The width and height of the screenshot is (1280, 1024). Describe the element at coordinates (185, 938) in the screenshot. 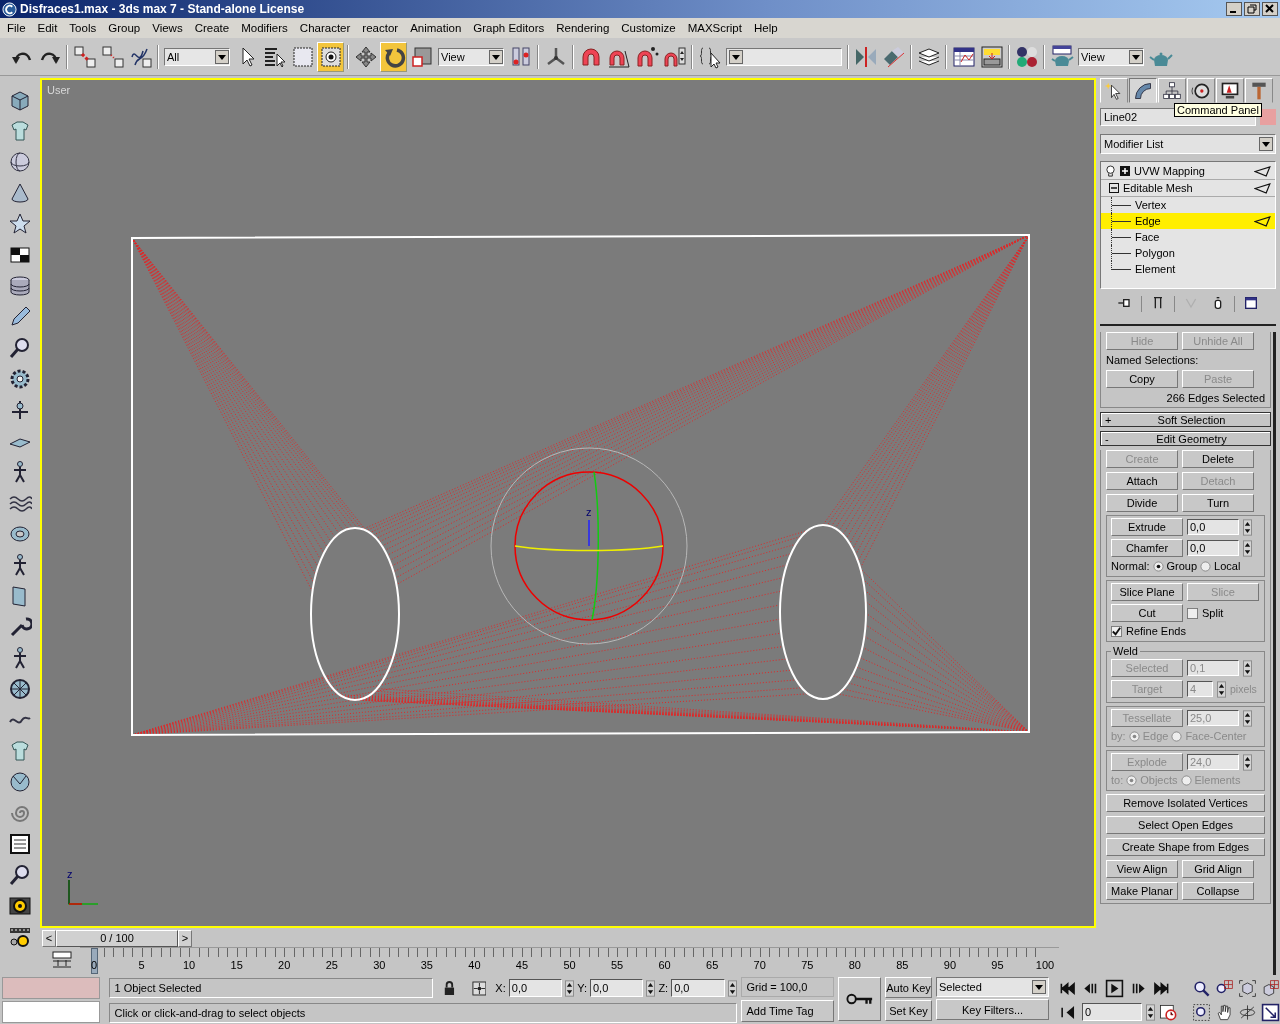

I see `next-button: >` at that location.